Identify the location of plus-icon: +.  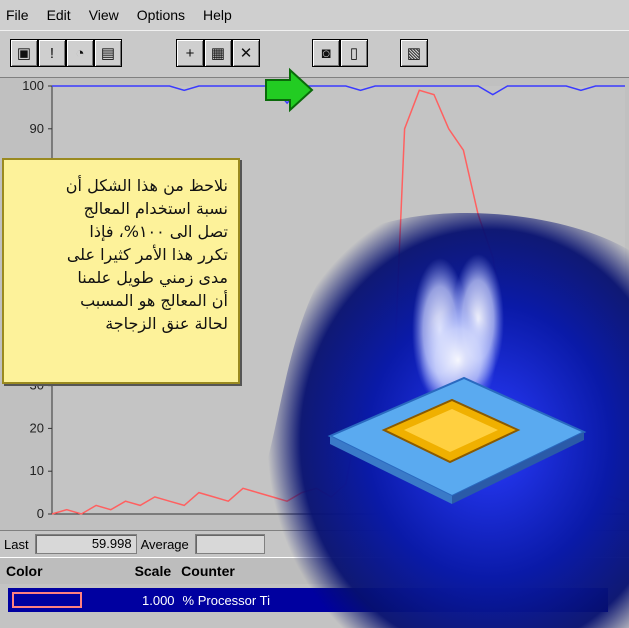
(190, 53).